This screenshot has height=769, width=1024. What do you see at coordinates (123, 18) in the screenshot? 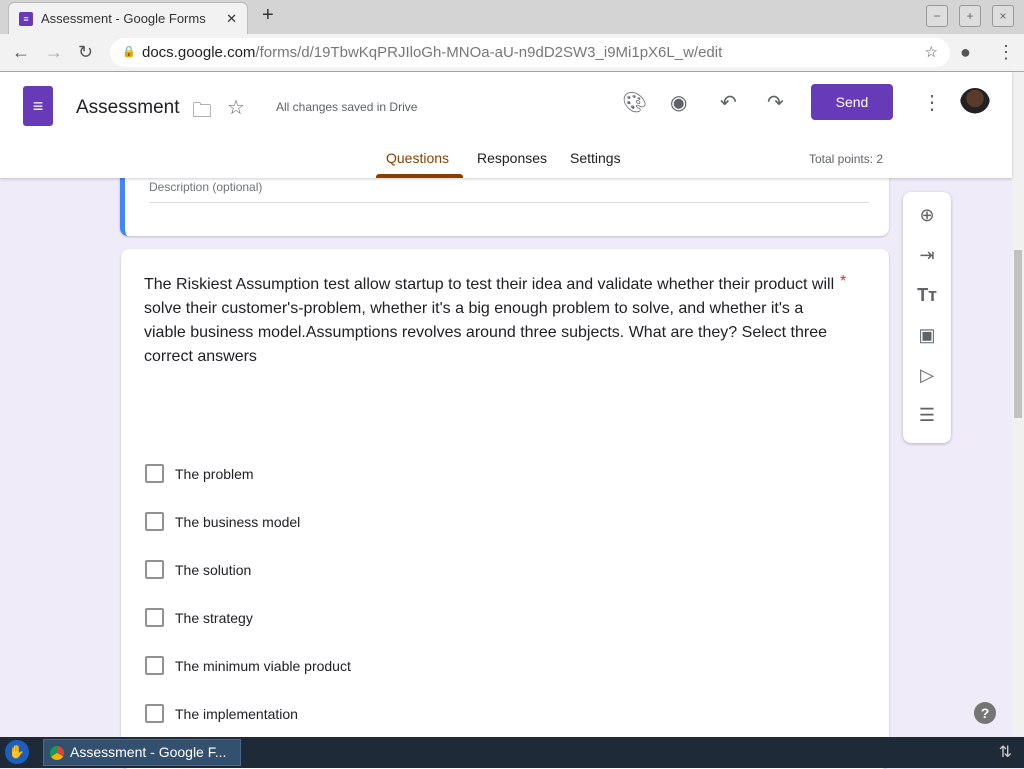
I see `tab-title: Assessment - Google Forms` at bounding box center [123, 18].